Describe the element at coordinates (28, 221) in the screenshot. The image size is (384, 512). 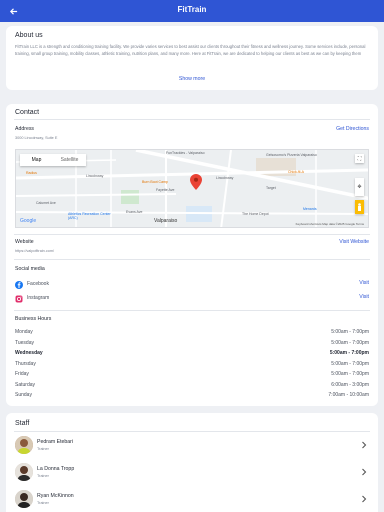
I see `google-logo: Google` at that location.